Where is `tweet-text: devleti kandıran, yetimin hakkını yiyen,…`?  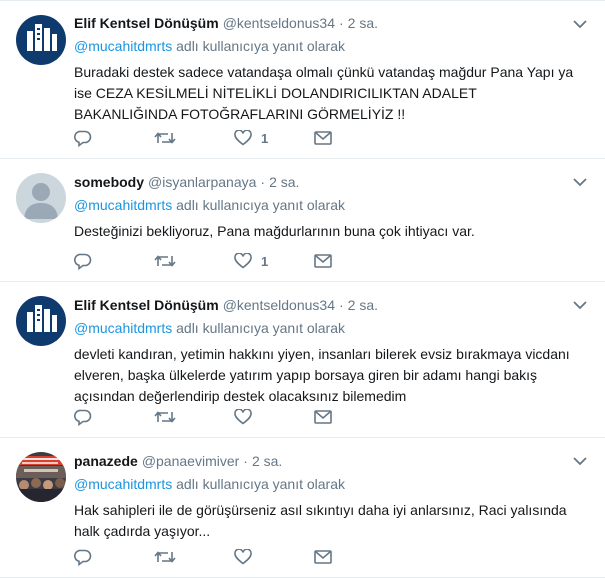
tweet-text: devleti kandıran, yetimin hakkını yiyen,… is located at coordinates (322, 375).